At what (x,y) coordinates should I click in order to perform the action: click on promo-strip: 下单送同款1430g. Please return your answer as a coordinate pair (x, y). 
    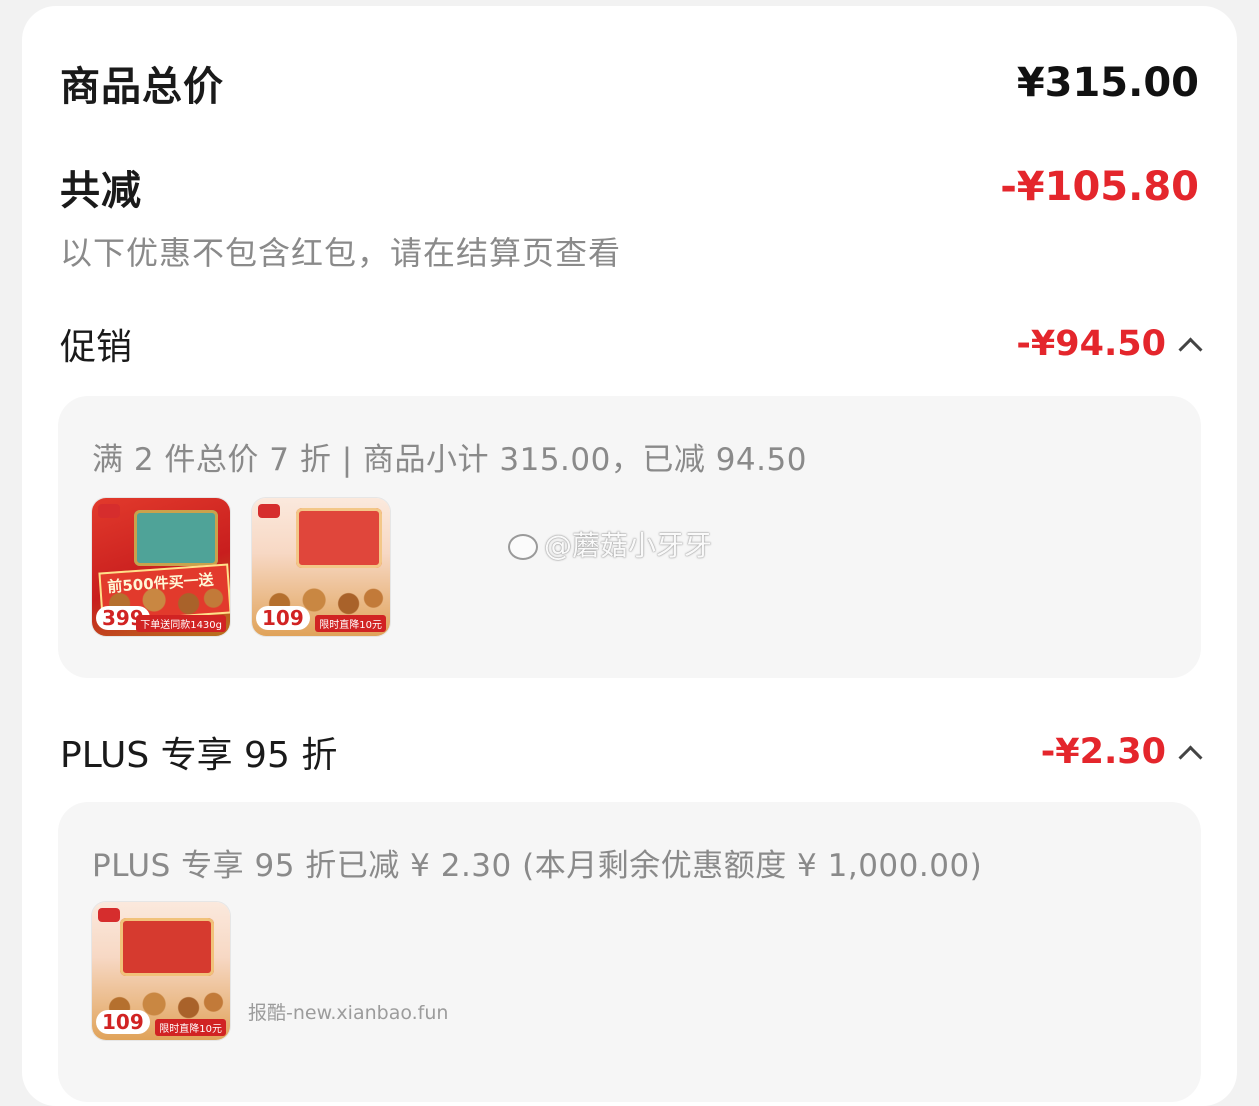
    Looking at the image, I should click on (181, 623).